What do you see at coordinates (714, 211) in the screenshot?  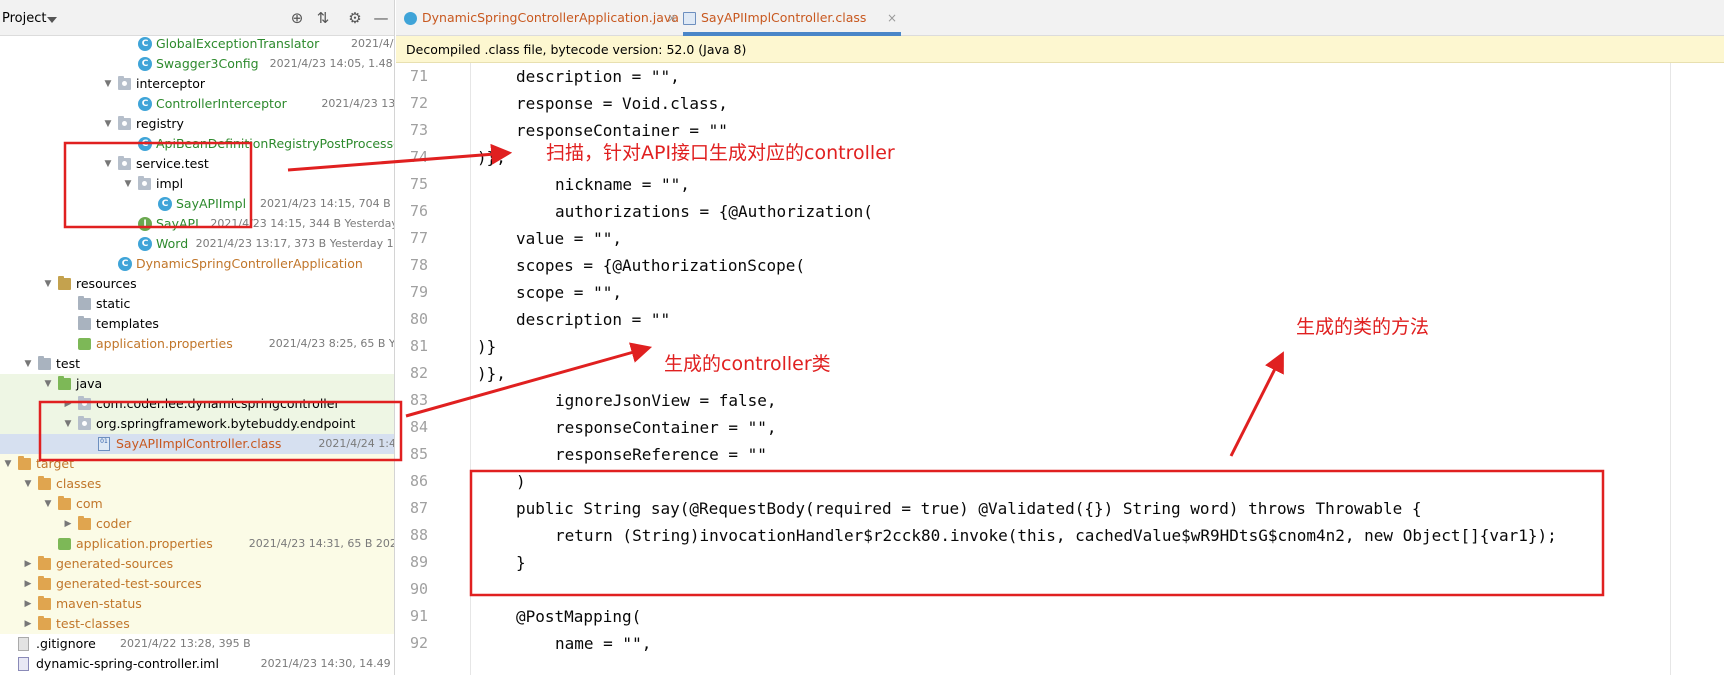 I see `code-line: authorizations = {@Authorization(` at bounding box center [714, 211].